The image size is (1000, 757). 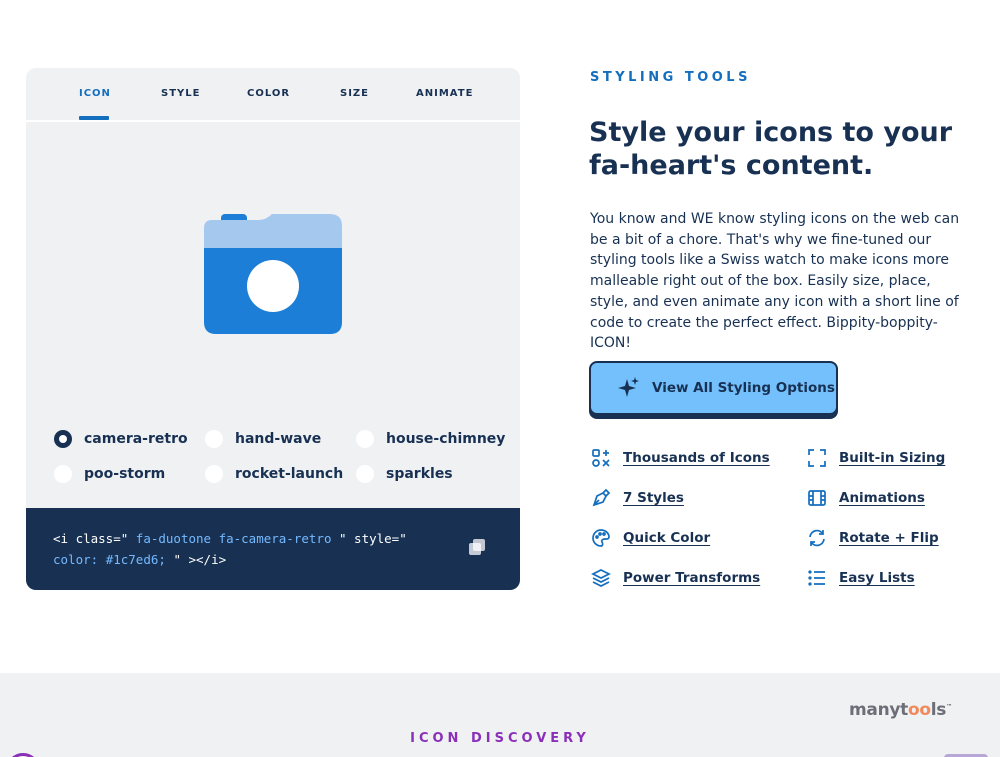 I want to click on feature-rotate-flip: Rotate + Flip, so click(x=873, y=538).